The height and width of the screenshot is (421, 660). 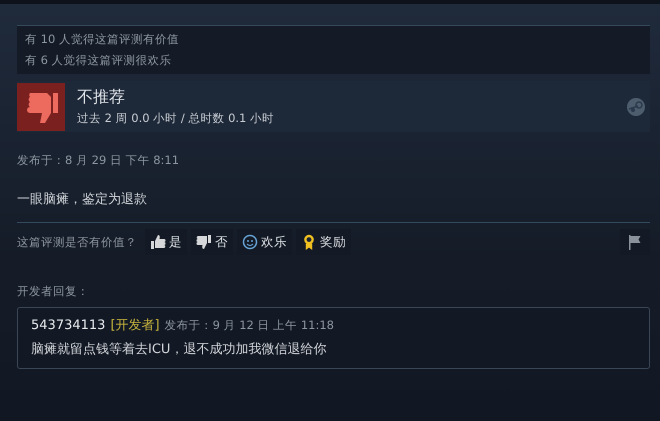 What do you see at coordinates (99, 60) in the screenshot?
I see `helpful-count: 有 6 人觉得这篇评测很欢乐` at bounding box center [99, 60].